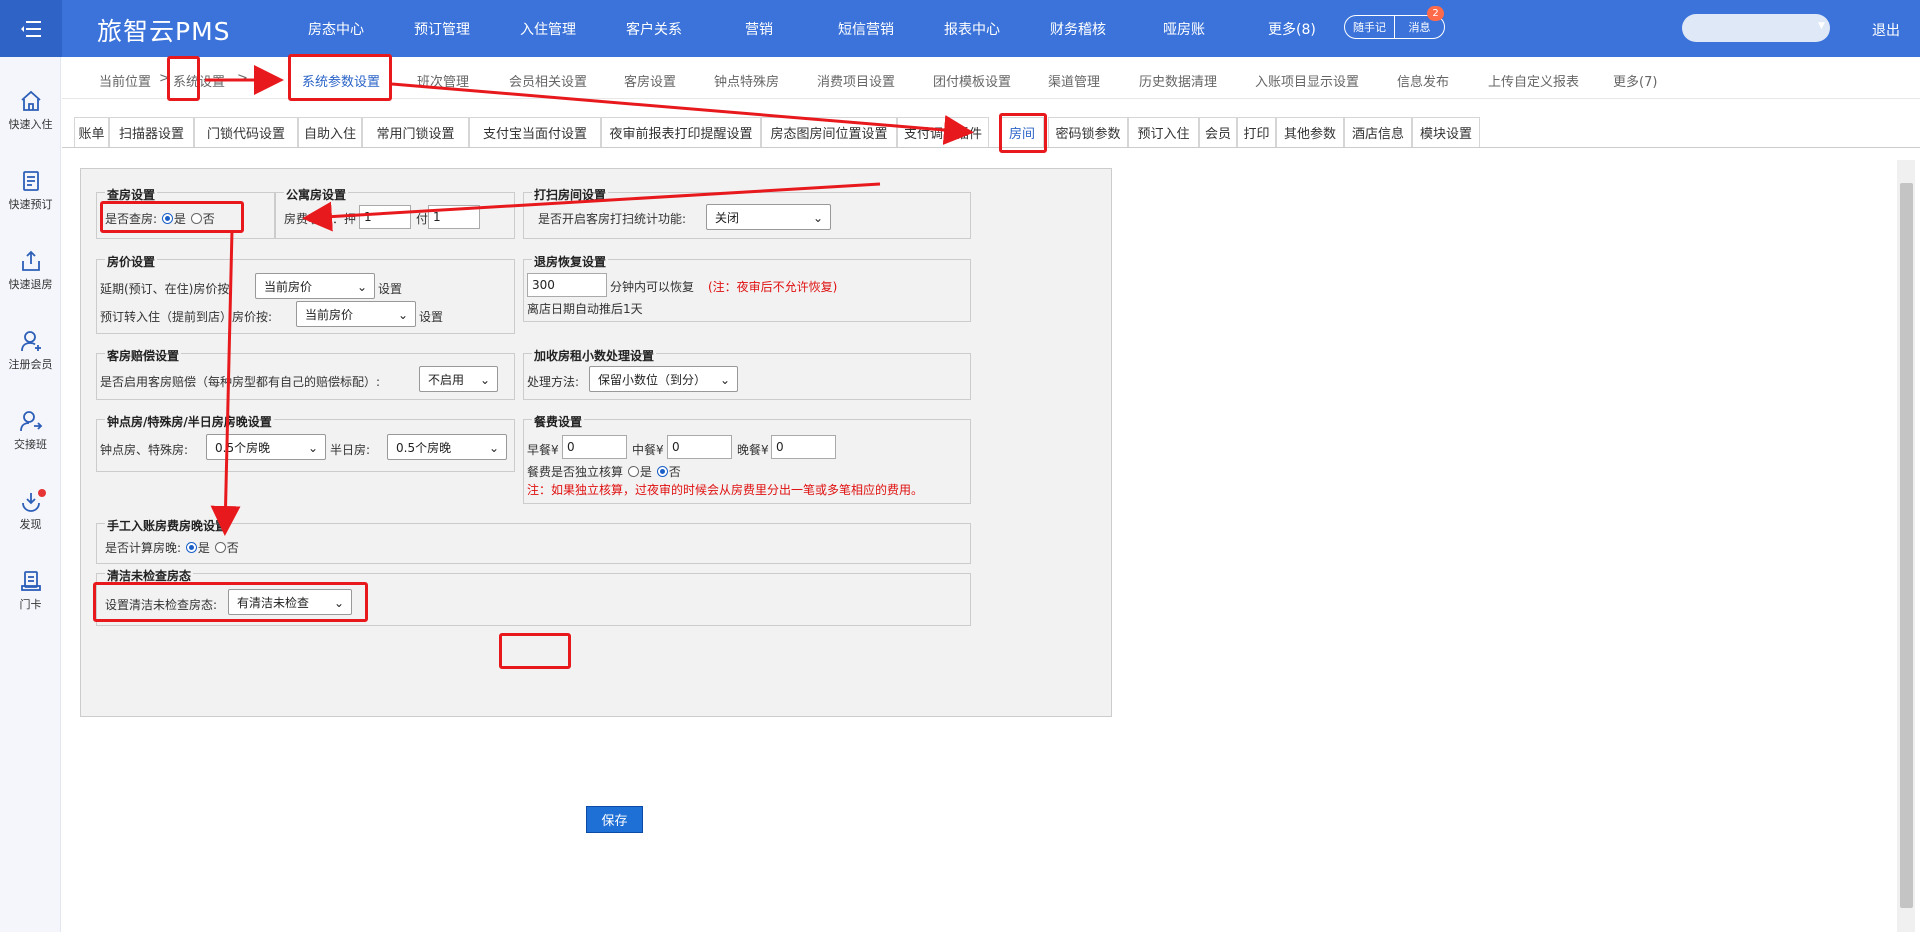 The height and width of the screenshot is (932, 1920). I want to click on subtab-other-params: 其他参数, so click(1310, 132).